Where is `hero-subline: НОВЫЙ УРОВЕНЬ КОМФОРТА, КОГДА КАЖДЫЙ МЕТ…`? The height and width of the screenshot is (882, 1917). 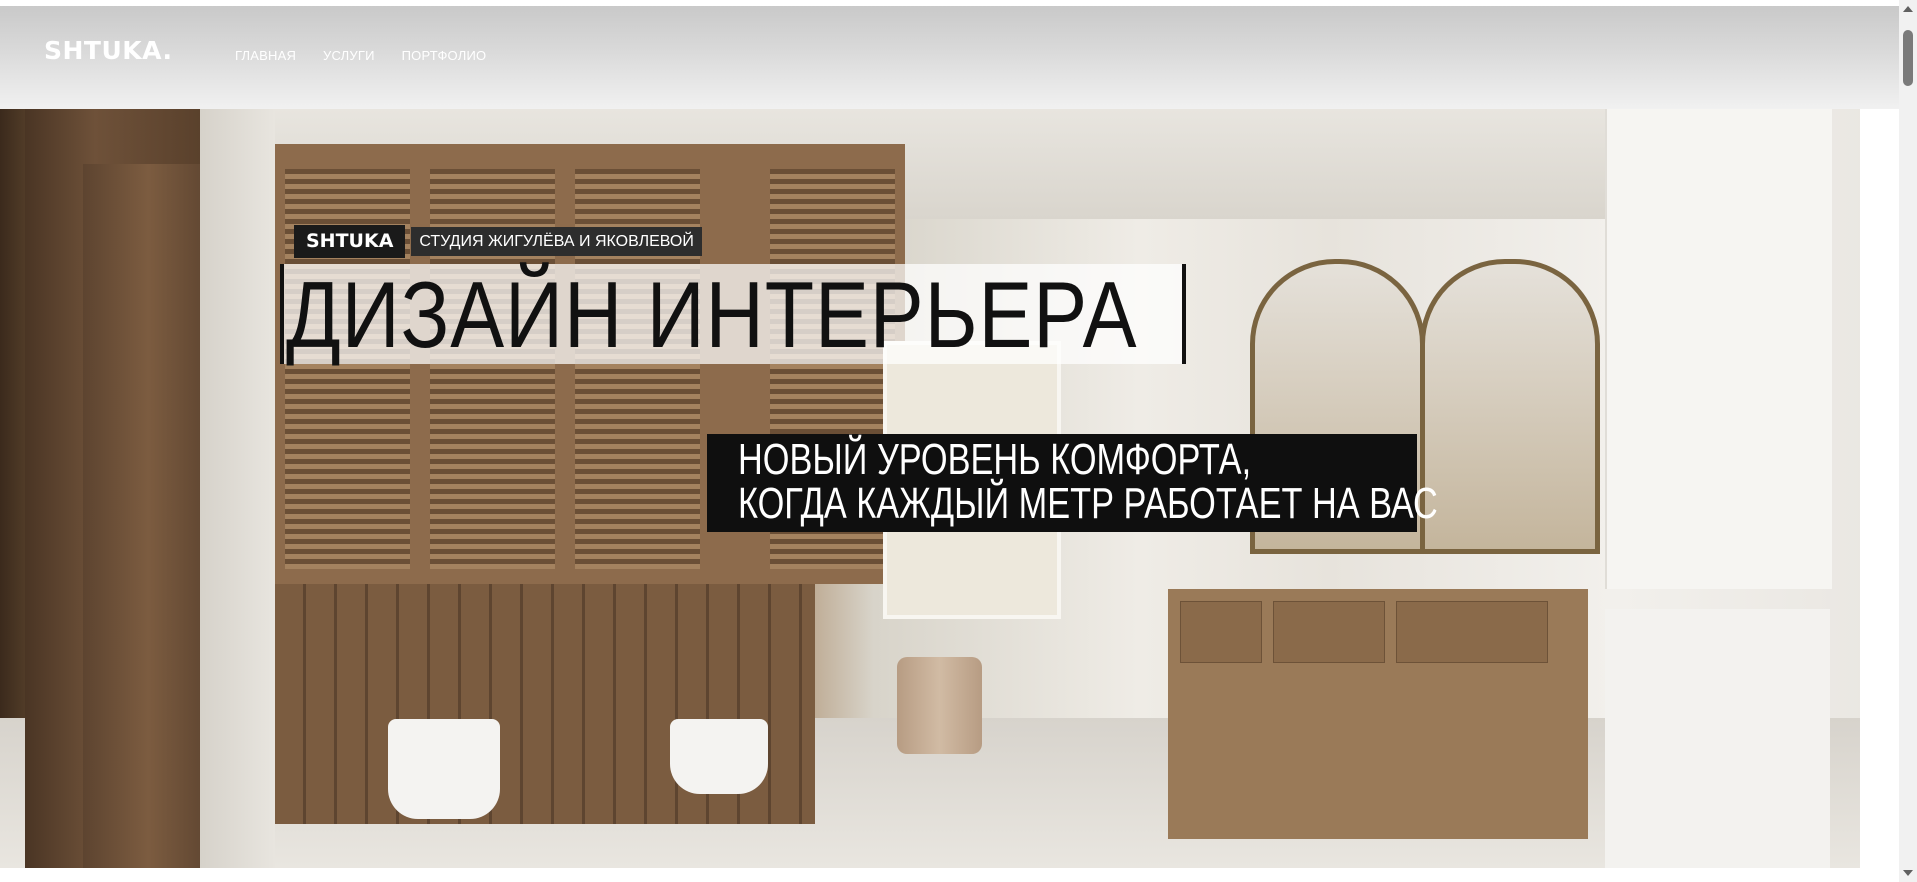 hero-subline: НОВЫЙ УРОВЕНЬ КОМФОРТА, КОГДА КАЖДЫЙ МЕТ… is located at coordinates (1088, 482).